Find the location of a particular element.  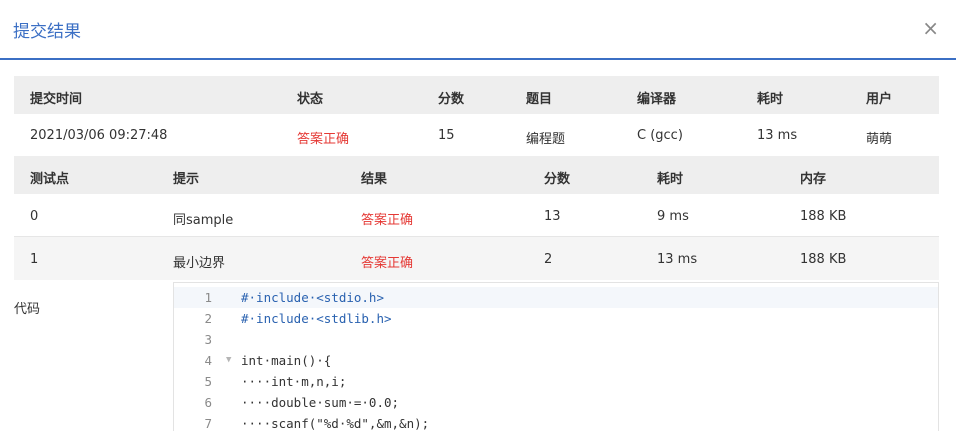

col-case-time: 耗时 is located at coordinates (670, 179).